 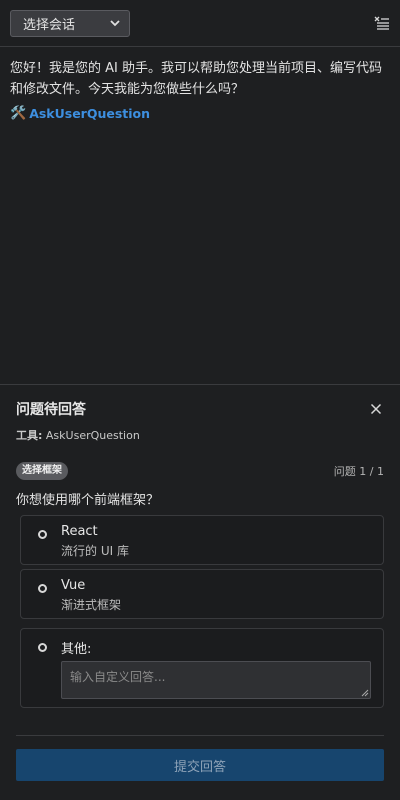 I want to click on option-other: 其他:, so click(x=202, y=668).